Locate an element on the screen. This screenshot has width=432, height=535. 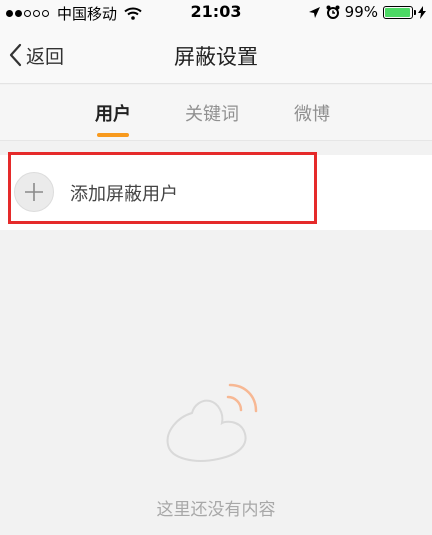
tab-keywords: 关键词 is located at coordinates (212, 113).